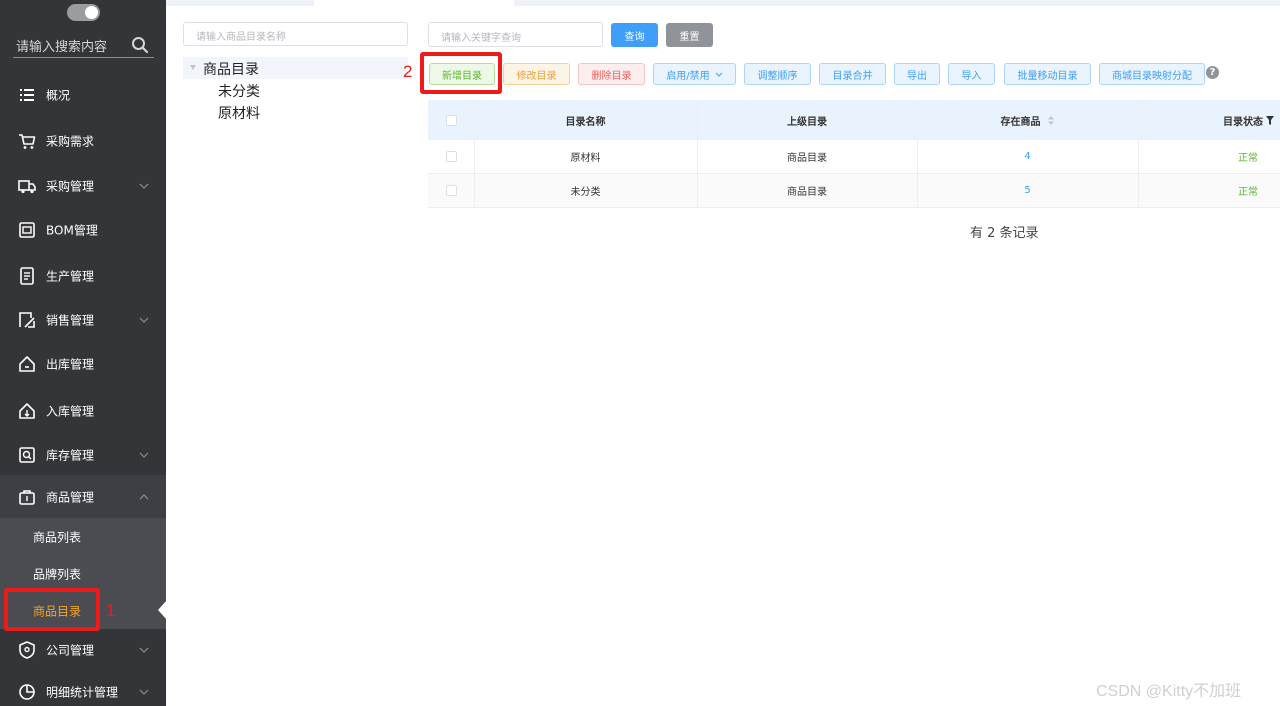  I want to click on sidebar-item-bom: BOM管理, so click(83, 230).